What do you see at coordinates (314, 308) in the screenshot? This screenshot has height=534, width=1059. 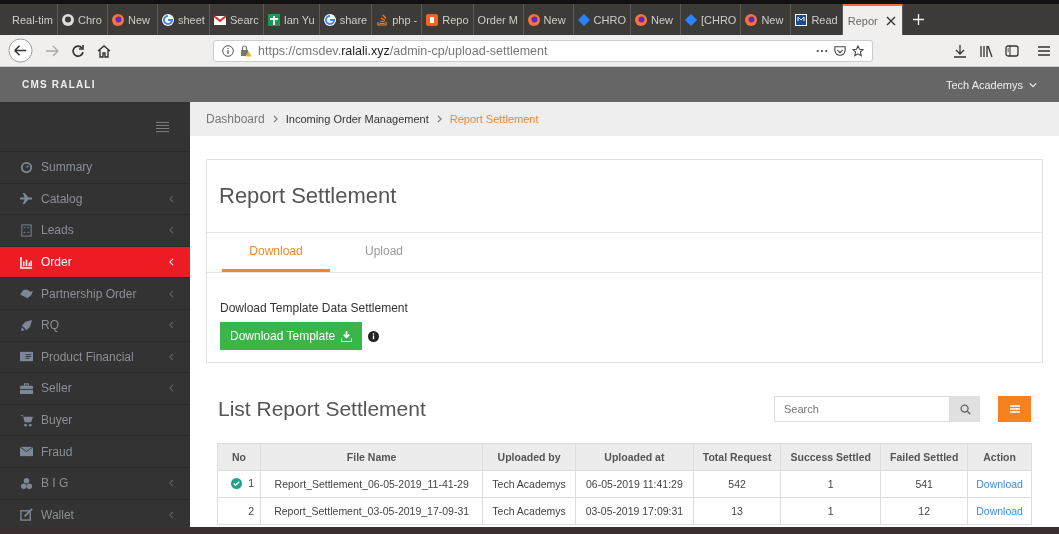 I see `section-label: Dowload Template Data Settlement` at bounding box center [314, 308].